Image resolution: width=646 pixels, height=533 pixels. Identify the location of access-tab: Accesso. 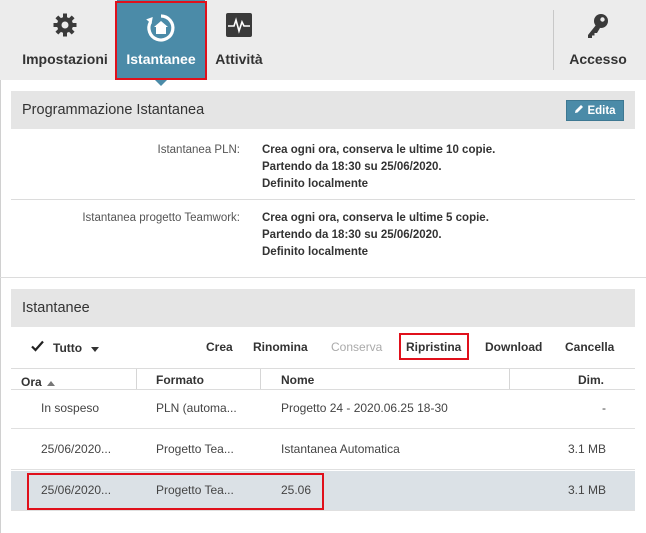
(598, 40).